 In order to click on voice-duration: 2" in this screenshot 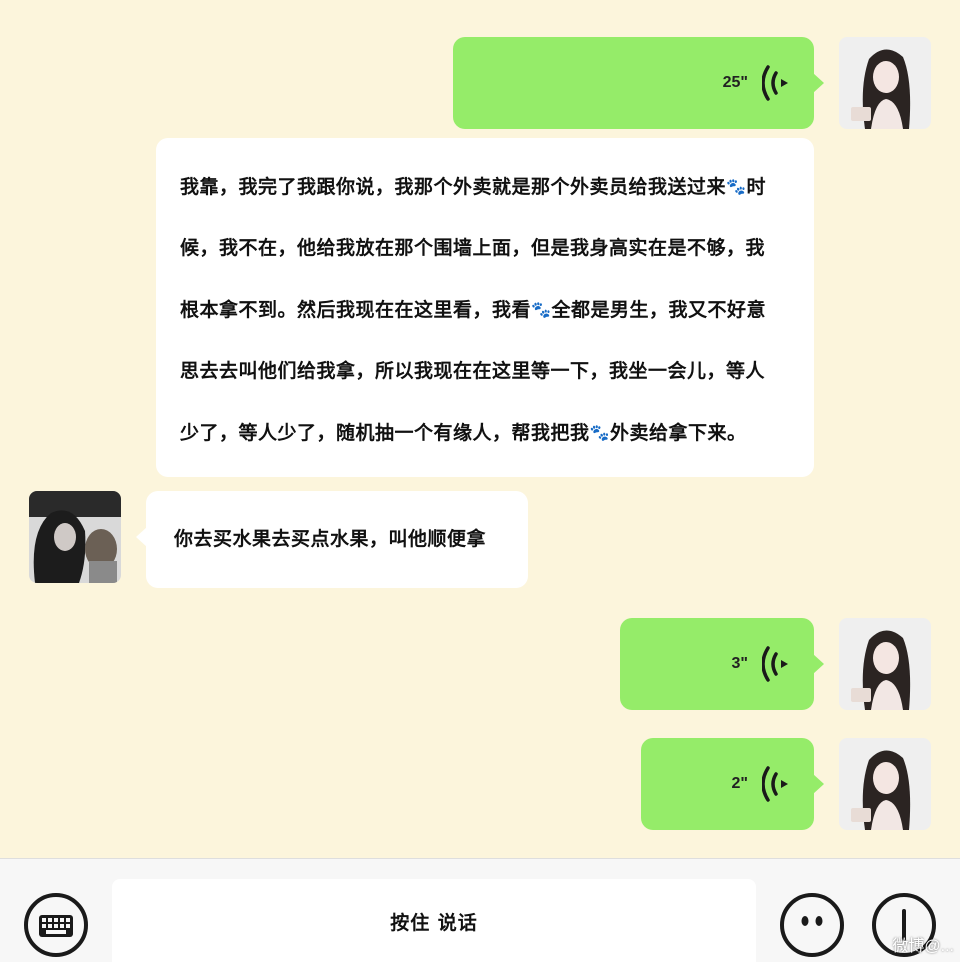, I will do `click(739, 783)`.